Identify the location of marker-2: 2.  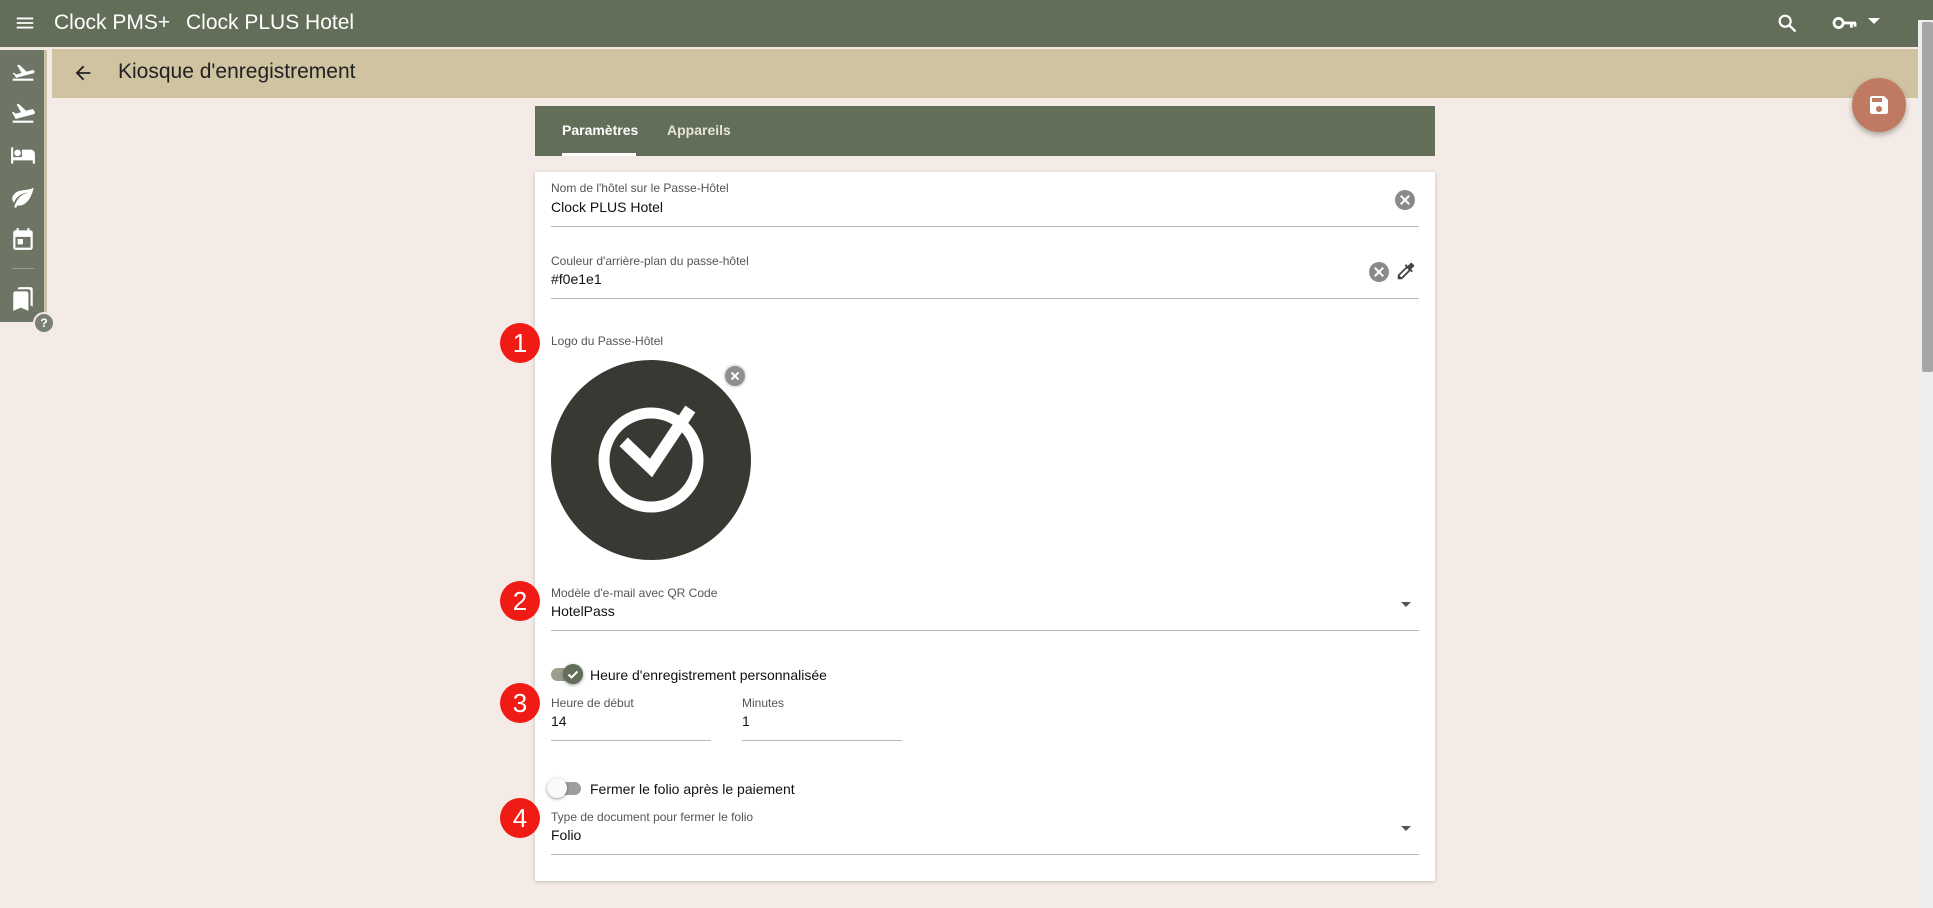
(520, 601).